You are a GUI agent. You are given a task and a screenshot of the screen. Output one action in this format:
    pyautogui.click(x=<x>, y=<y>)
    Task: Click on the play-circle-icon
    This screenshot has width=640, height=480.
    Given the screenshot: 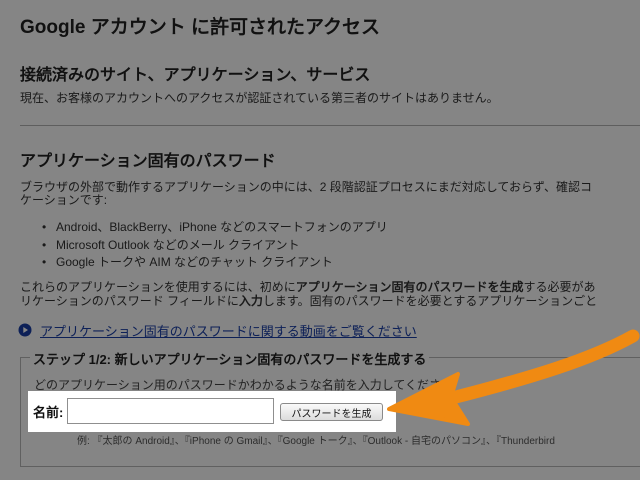 What is the action you would take?
    pyautogui.click(x=25, y=330)
    